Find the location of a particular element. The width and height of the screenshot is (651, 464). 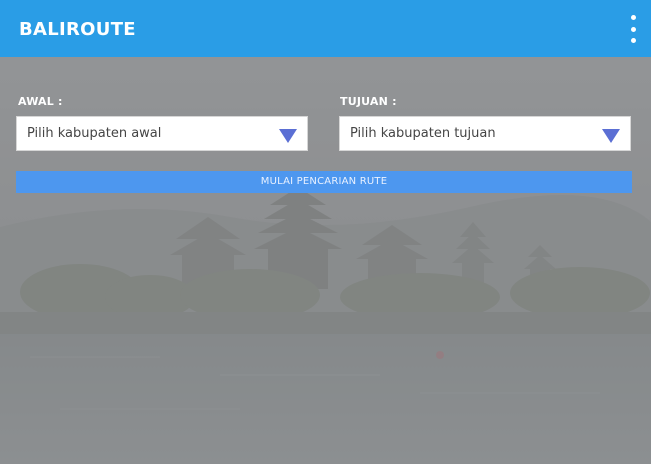

more-vert-icon is located at coordinates (633, 29).